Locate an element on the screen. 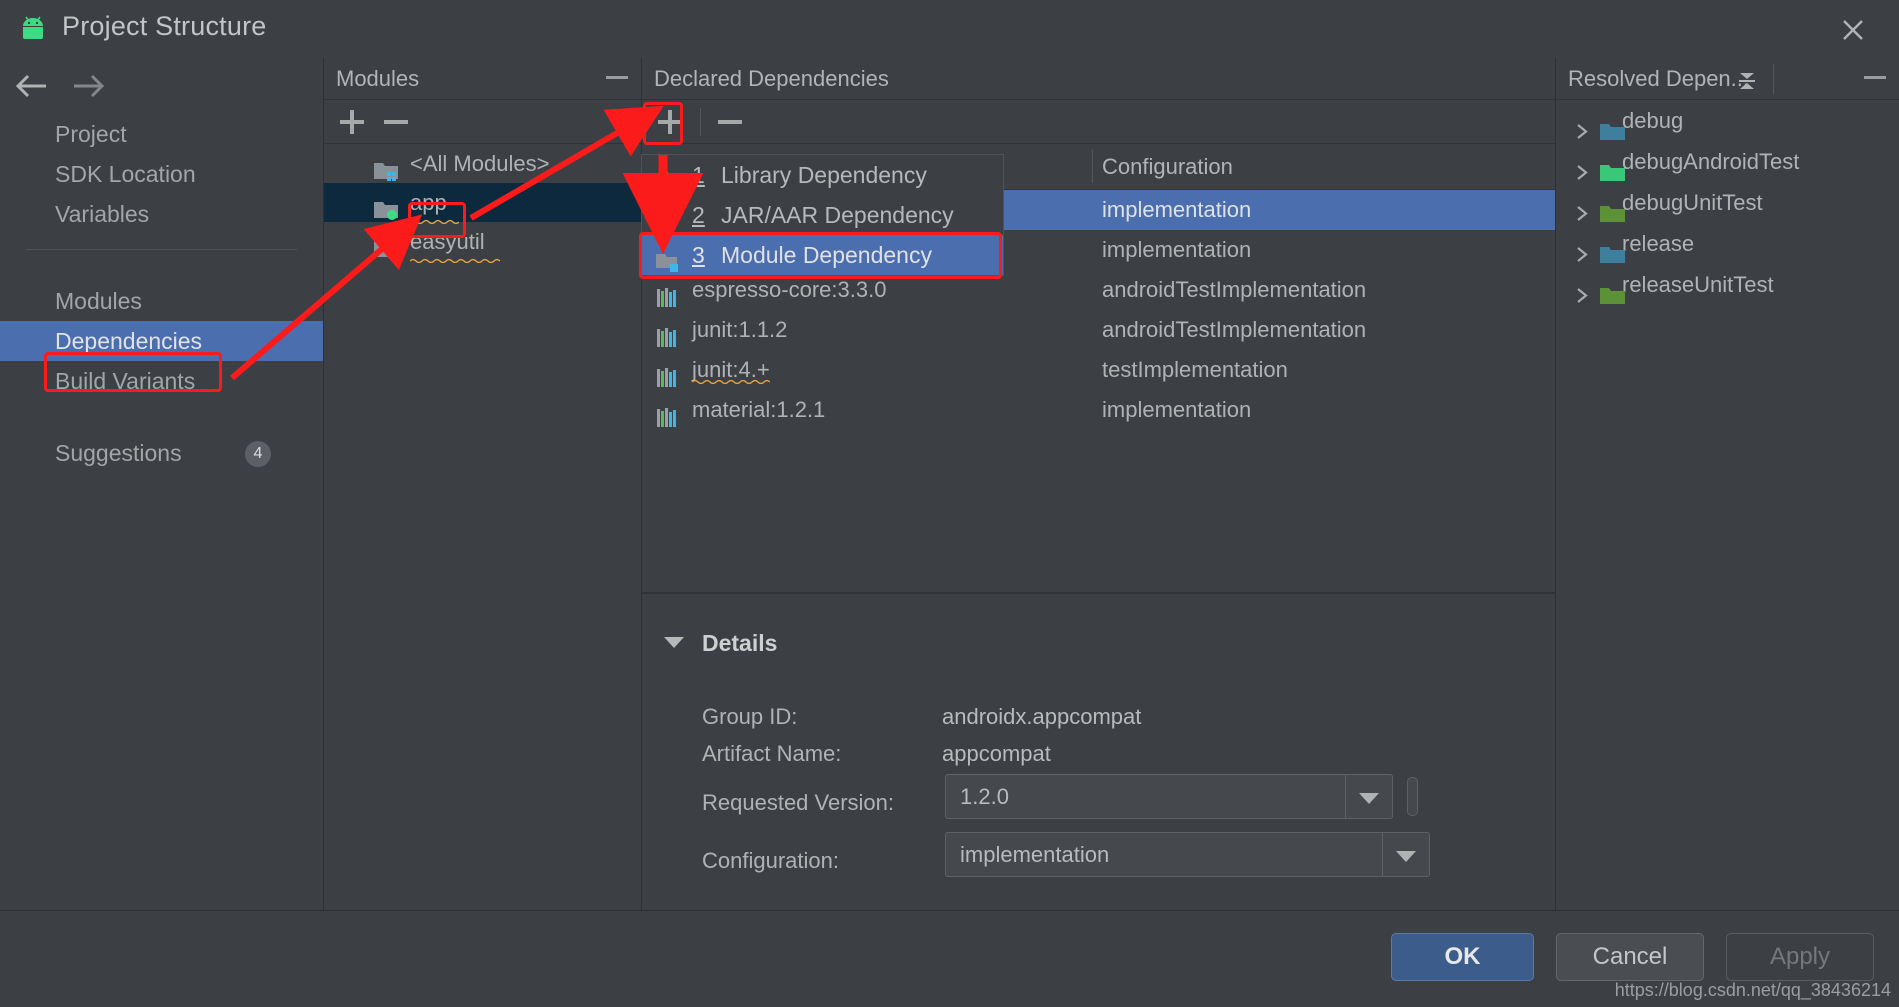 Image resolution: width=1899 pixels, height=1007 pixels. dependency-name: espresso-core:3.3.0 is located at coordinates (789, 289).